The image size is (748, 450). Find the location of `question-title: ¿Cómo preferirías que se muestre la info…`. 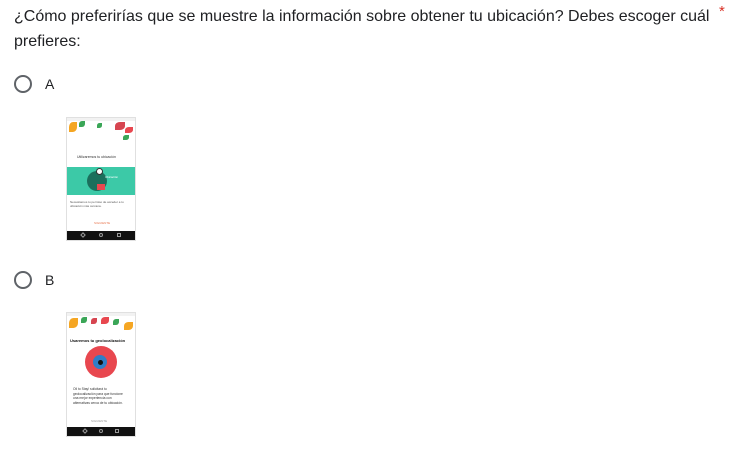

question-title: ¿Cómo preferirías que se muestre la info… is located at coordinates (364, 29).